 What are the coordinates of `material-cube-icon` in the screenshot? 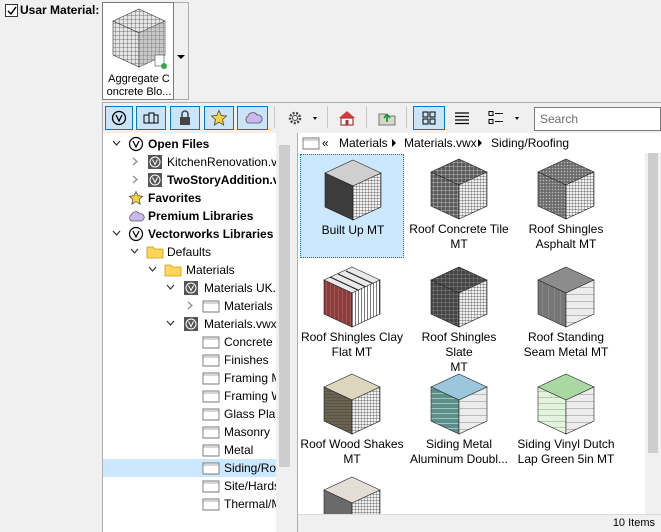 It's located at (352, 495).